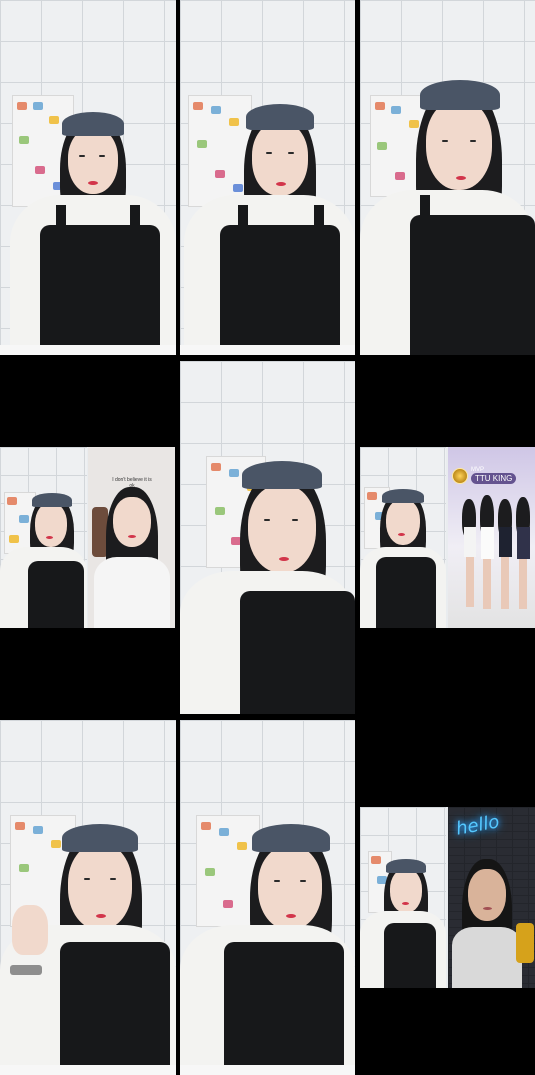 Image resolution: width=535 pixels, height=1075 pixels. I want to click on mvp-badge: MVP TTU KING, so click(484, 475).